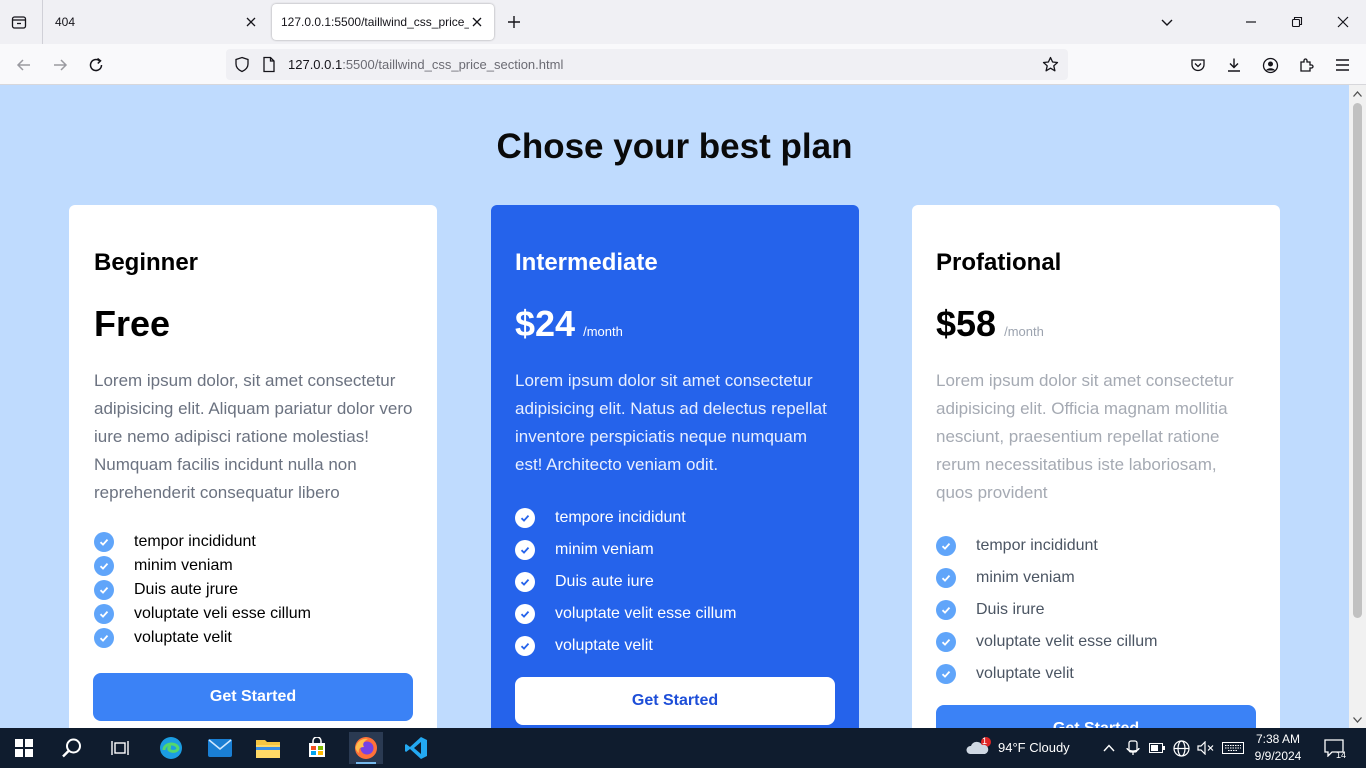 The image size is (1366, 768). Describe the element at coordinates (1050, 67) in the screenshot. I see `star-icon` at that location.